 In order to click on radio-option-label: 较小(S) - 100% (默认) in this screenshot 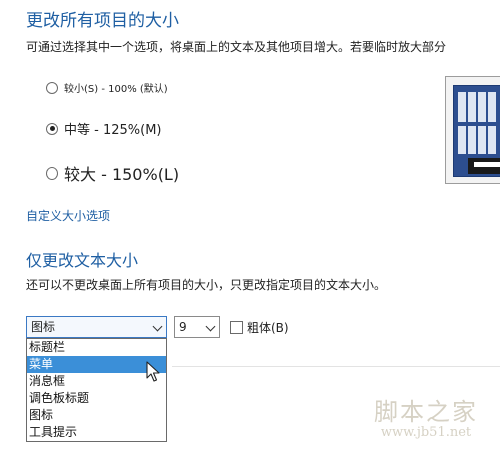, I will do `click(116, 89)`.